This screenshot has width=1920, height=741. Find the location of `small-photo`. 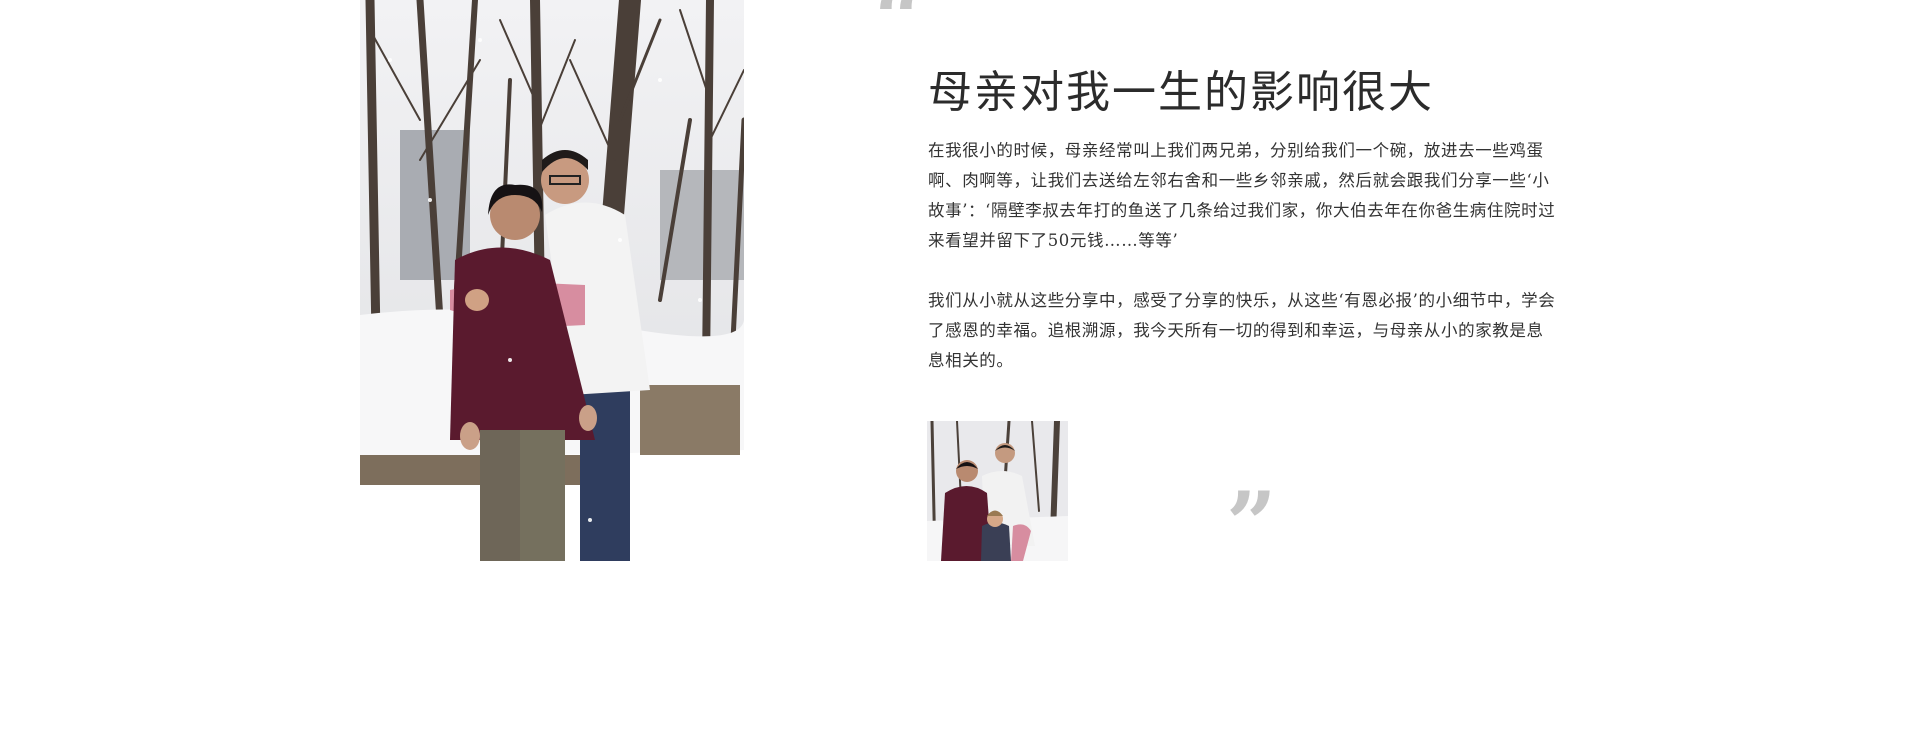

small-photo is located at coordinates (997, 491).